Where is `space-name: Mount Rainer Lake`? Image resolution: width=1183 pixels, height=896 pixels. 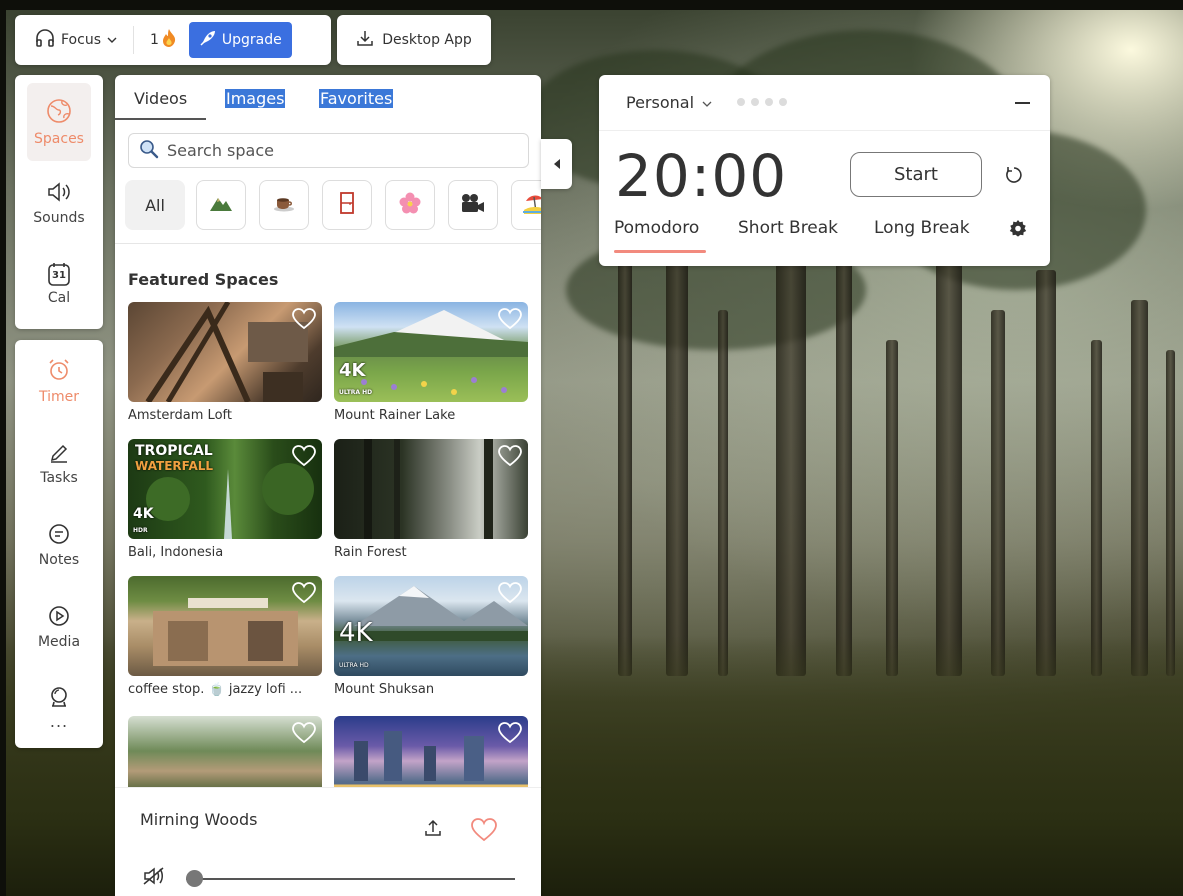
space-name: Mount Rainer Lake is located at coordinates (395, 415).